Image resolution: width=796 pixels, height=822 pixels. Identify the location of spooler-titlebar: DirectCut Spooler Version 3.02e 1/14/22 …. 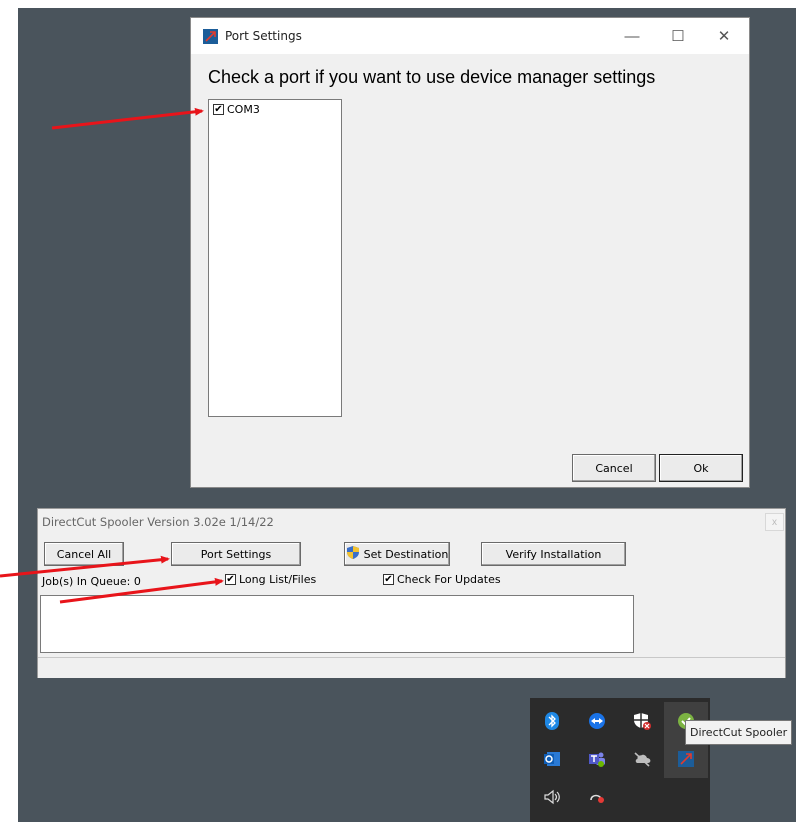
(411, 522).